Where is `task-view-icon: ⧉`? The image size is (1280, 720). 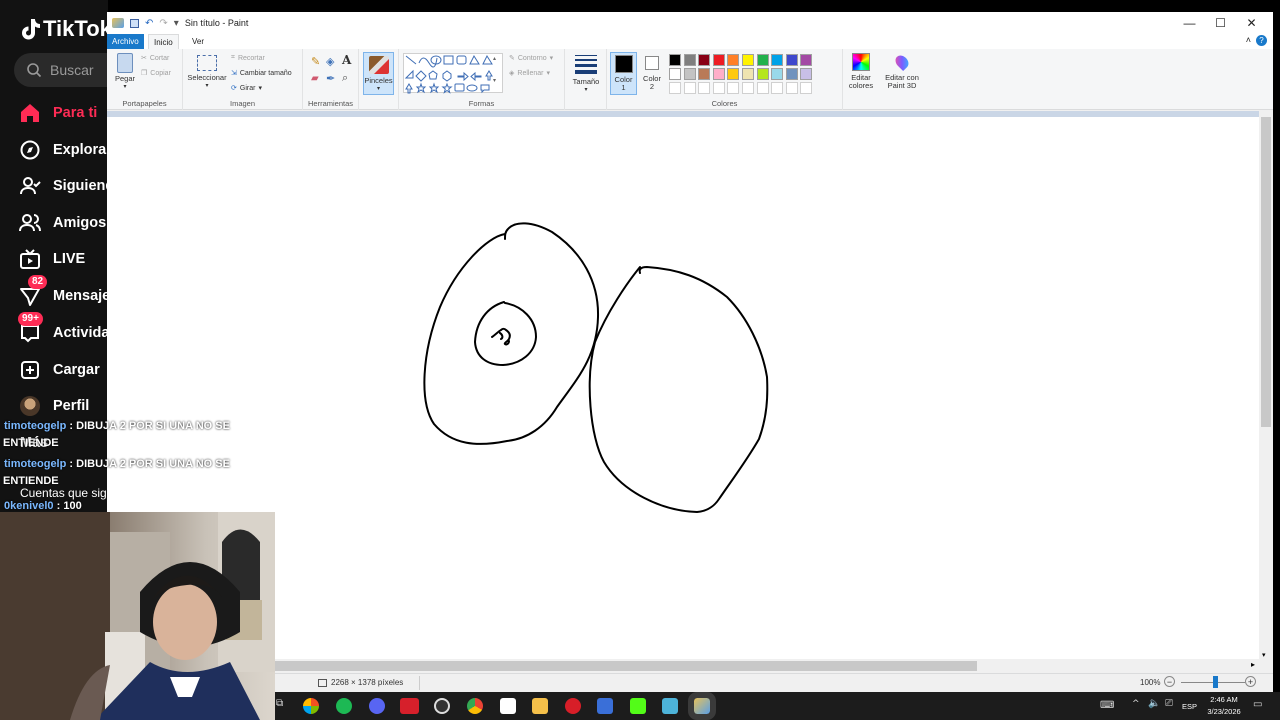 task-view-icon: ⧉ is located at coordinates (284, 706).